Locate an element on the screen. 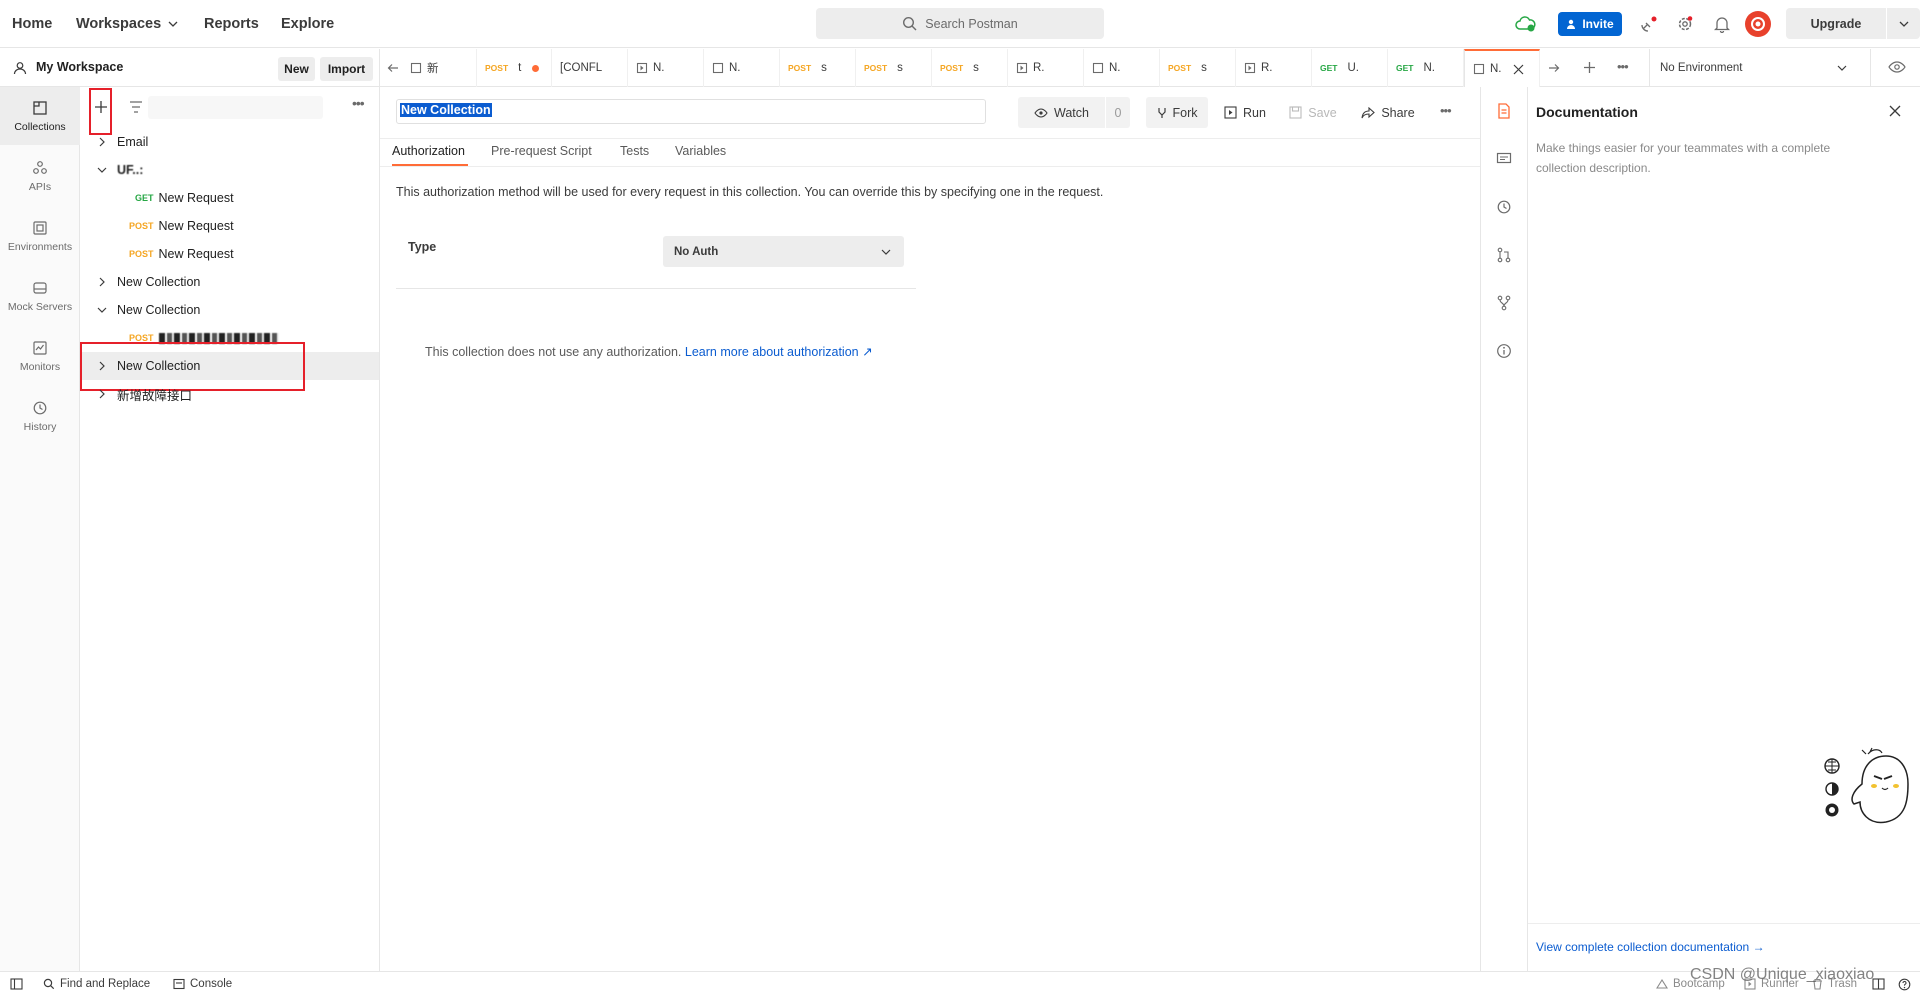 The width and height of the screenshot is (1920, 997). workspace-name: My Workspace is located at coordinates (79, 67).